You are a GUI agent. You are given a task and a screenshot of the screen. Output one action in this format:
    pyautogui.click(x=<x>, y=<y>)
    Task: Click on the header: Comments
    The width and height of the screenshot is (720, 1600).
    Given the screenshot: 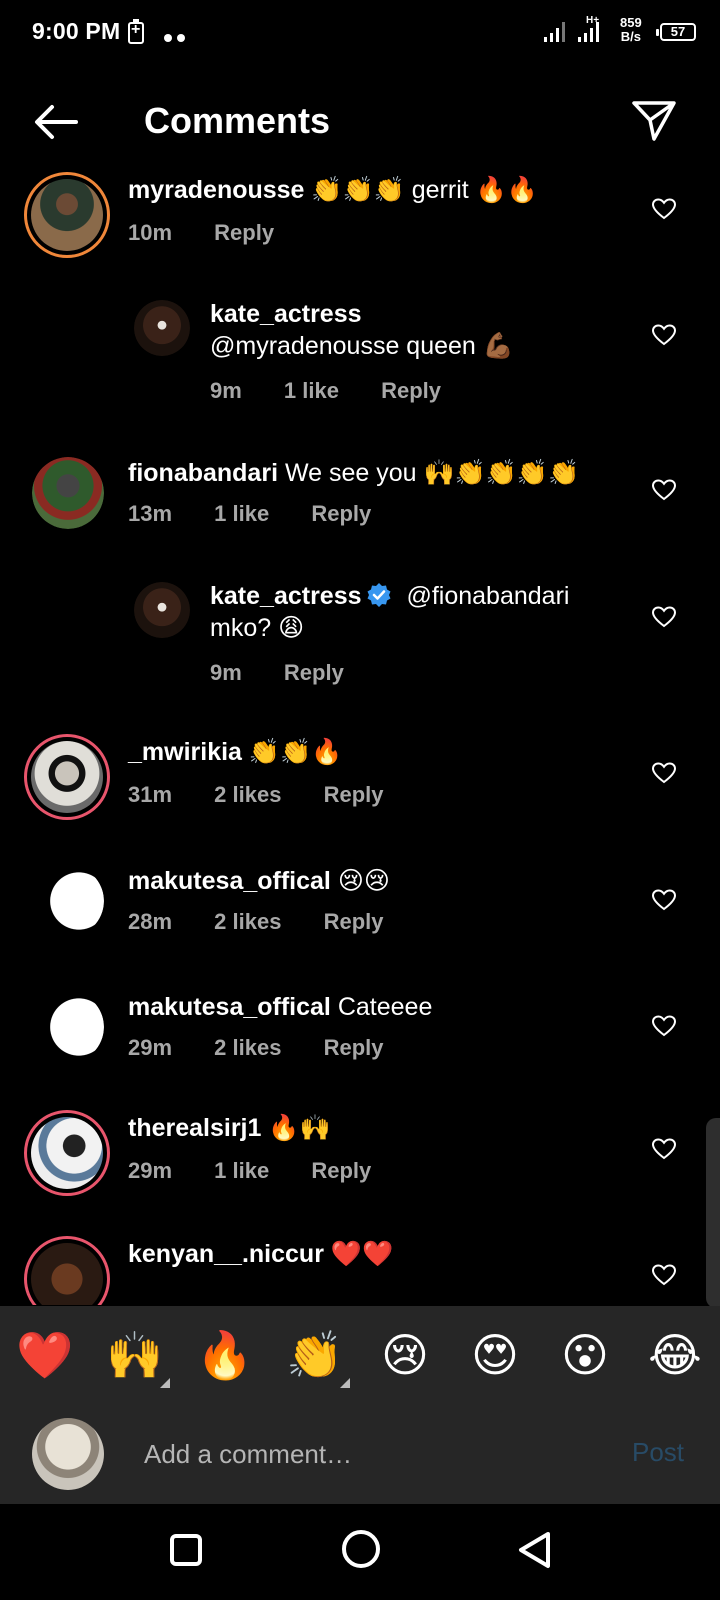 What is the action you would take?
    pyautogui.click(x=360, y=120)
    